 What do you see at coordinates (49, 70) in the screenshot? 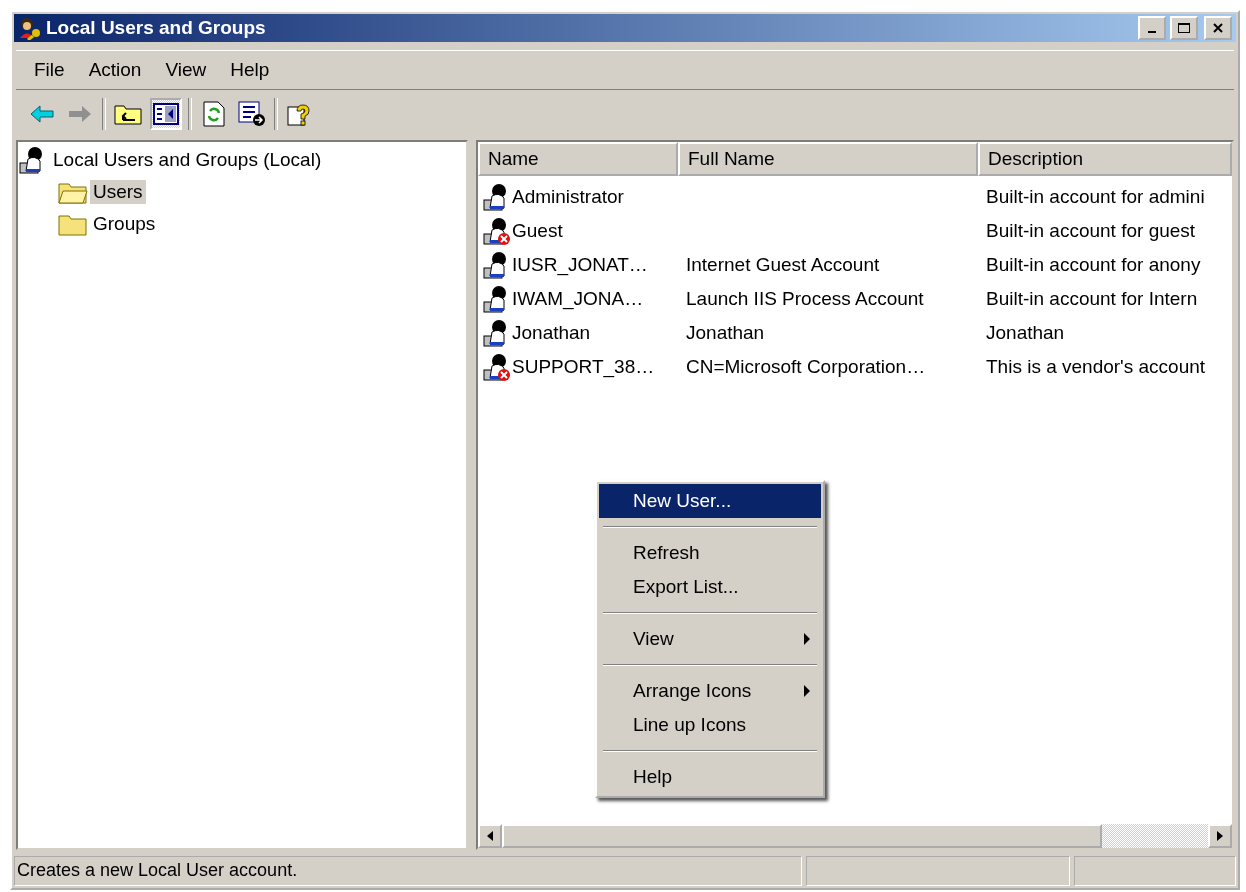
I see `menu-item: File` at bounding box center [49, 70].